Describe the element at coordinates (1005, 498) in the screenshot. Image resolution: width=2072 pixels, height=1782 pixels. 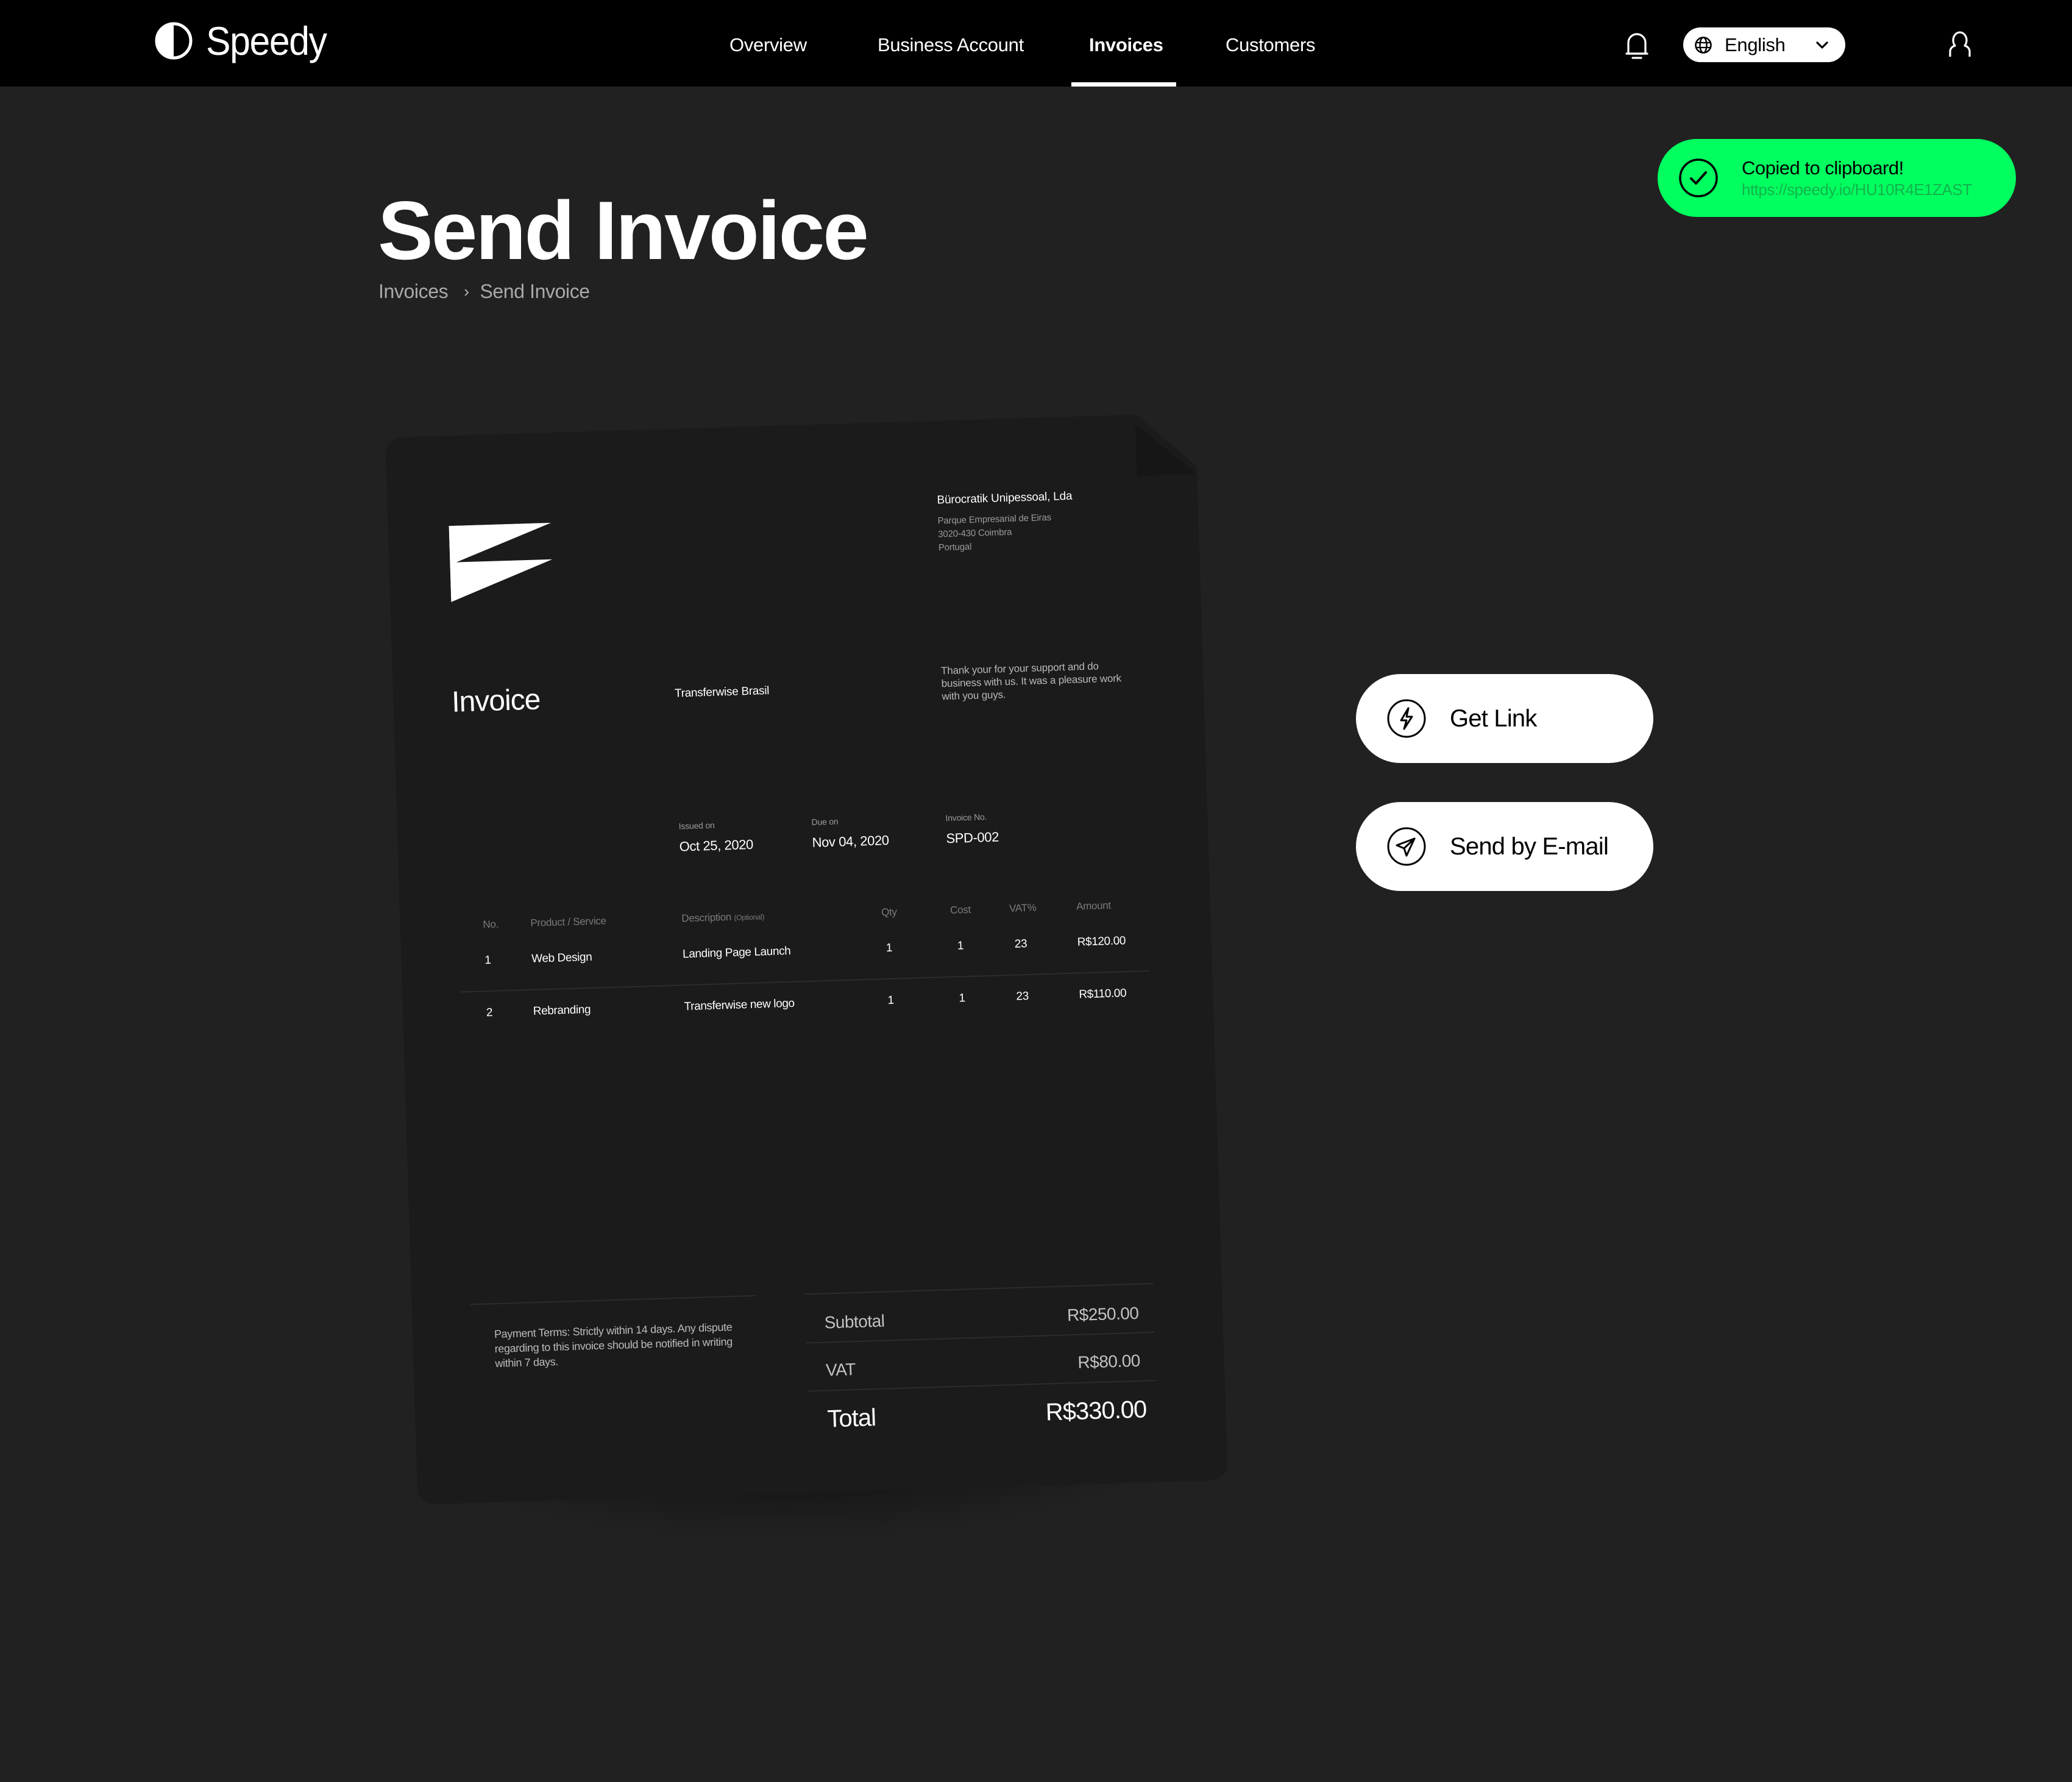
I see `issuer-name: Bürocratik Unipessoal, Lda` at that location.